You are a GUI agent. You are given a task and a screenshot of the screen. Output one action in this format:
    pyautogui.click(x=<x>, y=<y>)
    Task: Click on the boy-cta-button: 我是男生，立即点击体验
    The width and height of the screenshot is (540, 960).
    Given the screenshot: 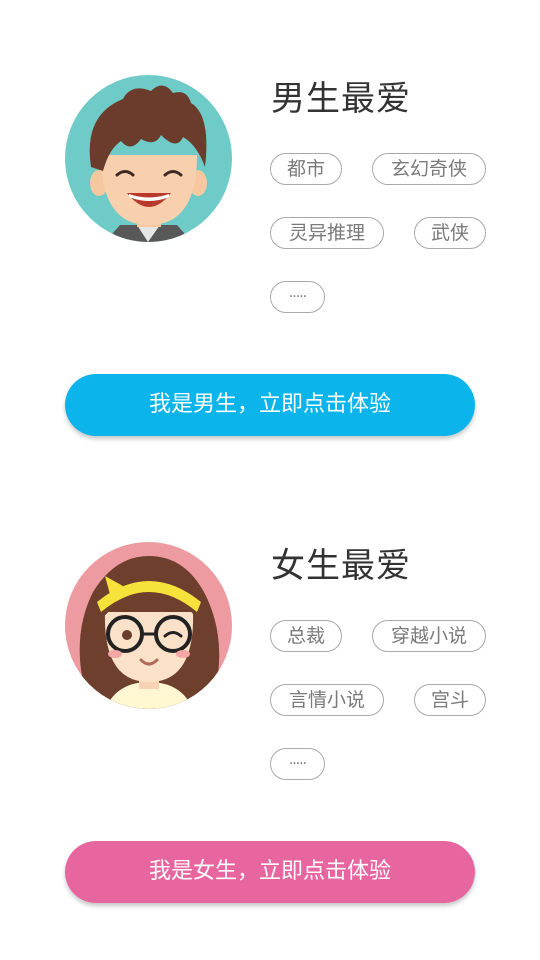 What is the action you would take?
    pyautogui.click(x=270, y=405)
    